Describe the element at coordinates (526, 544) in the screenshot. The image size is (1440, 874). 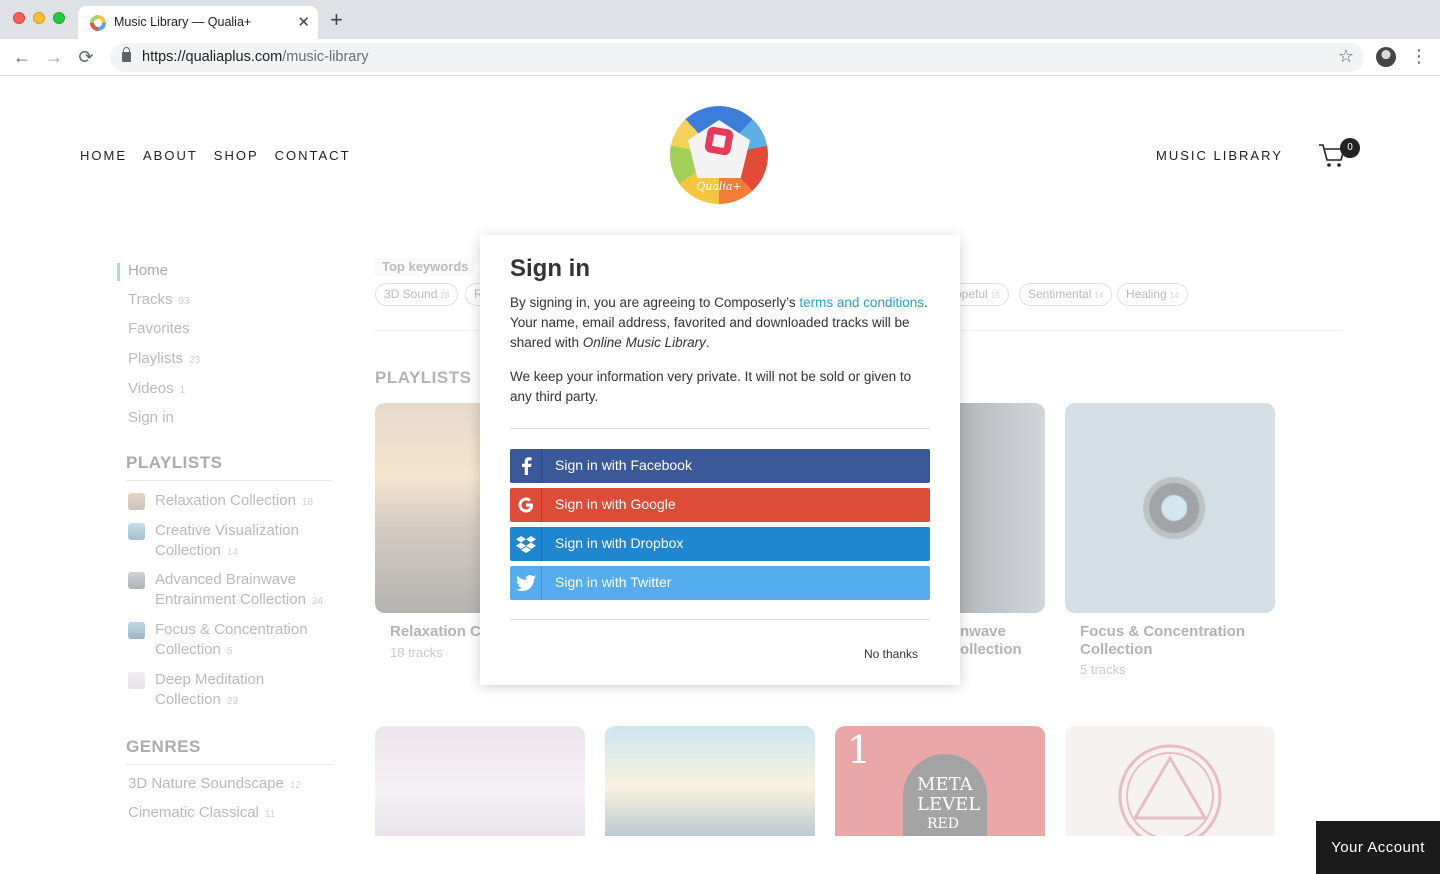
I see `dropbox-icon` at that location.